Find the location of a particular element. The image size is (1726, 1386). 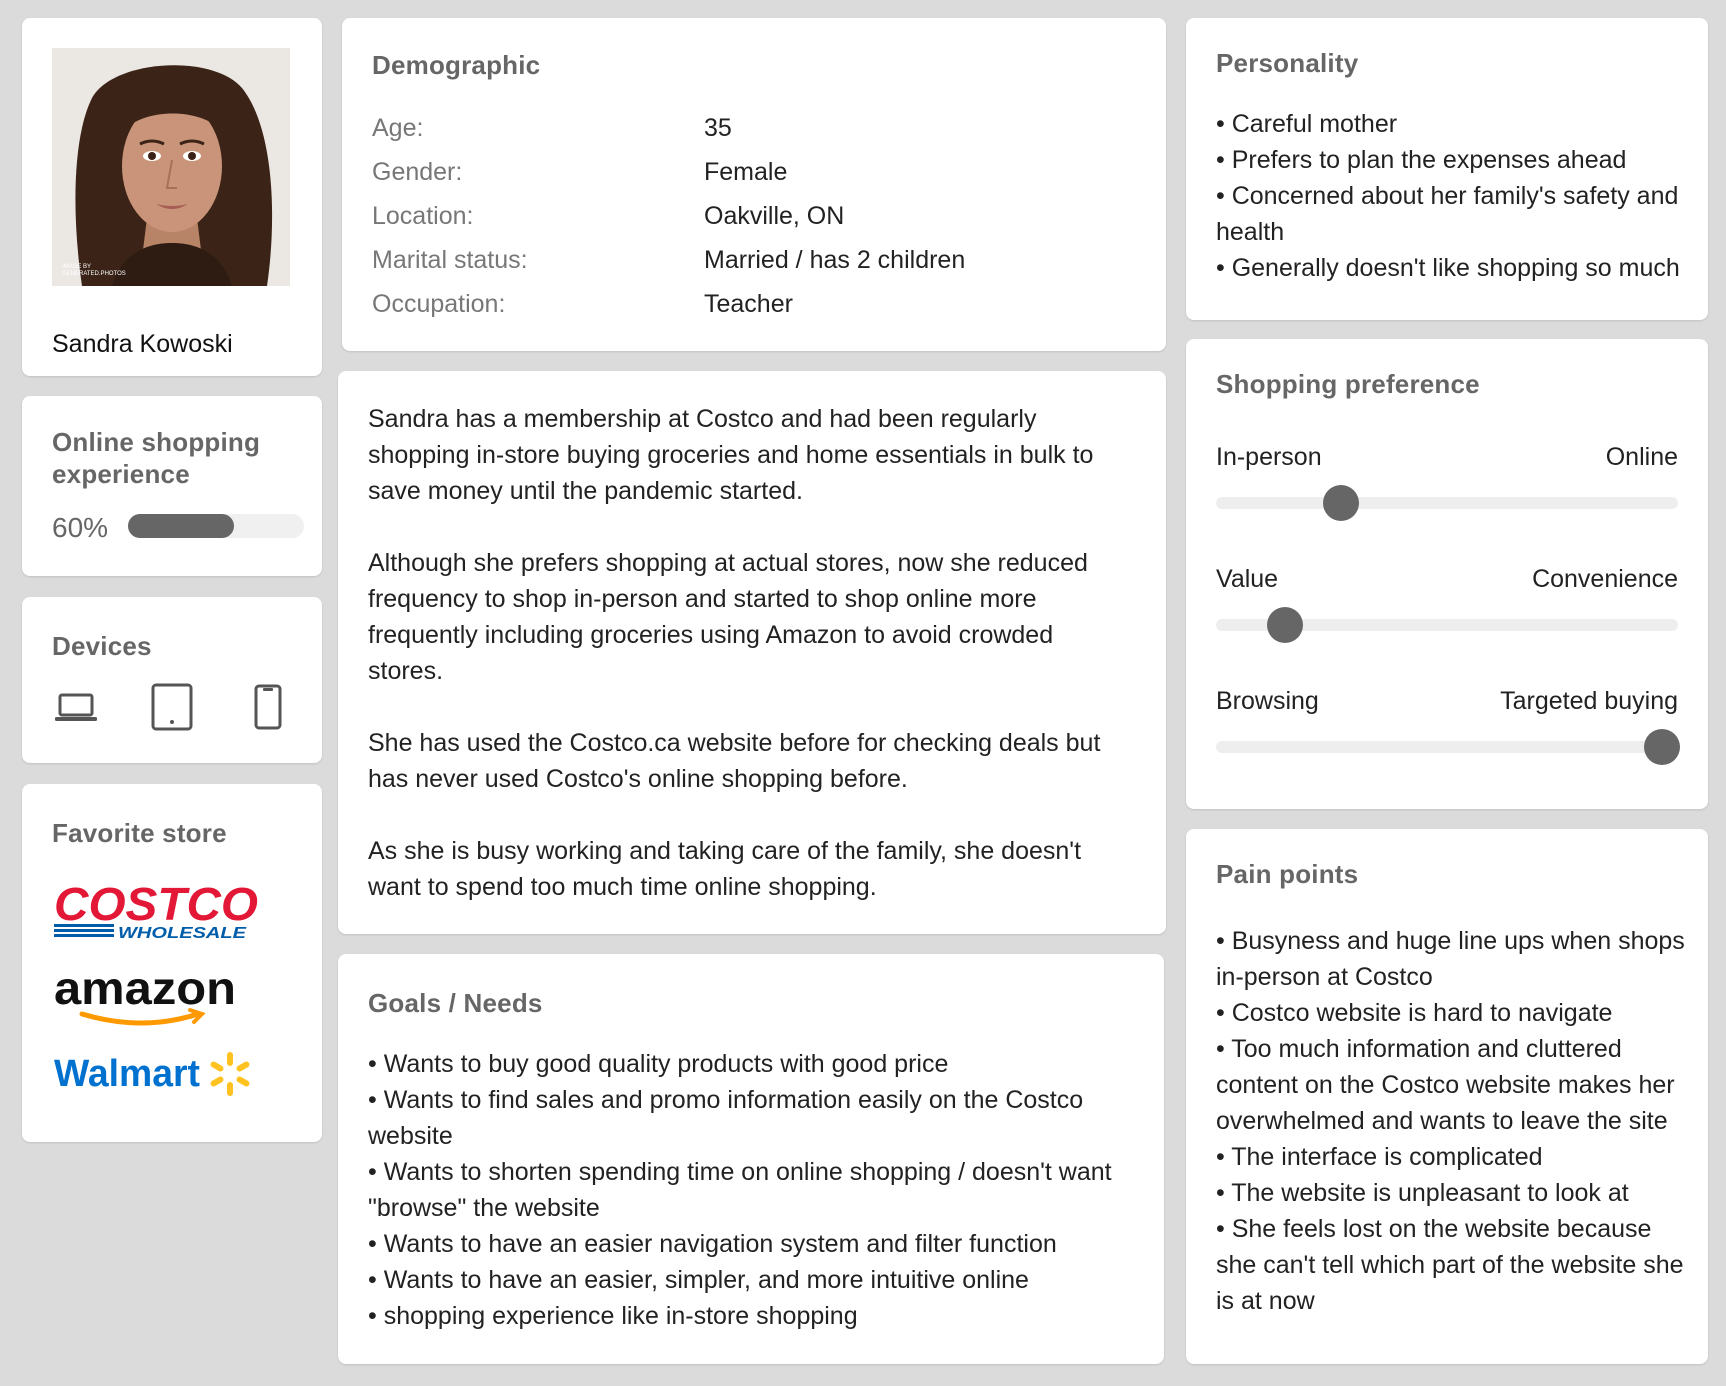

demographic-label: Age: is located at coordinates (398, 128).